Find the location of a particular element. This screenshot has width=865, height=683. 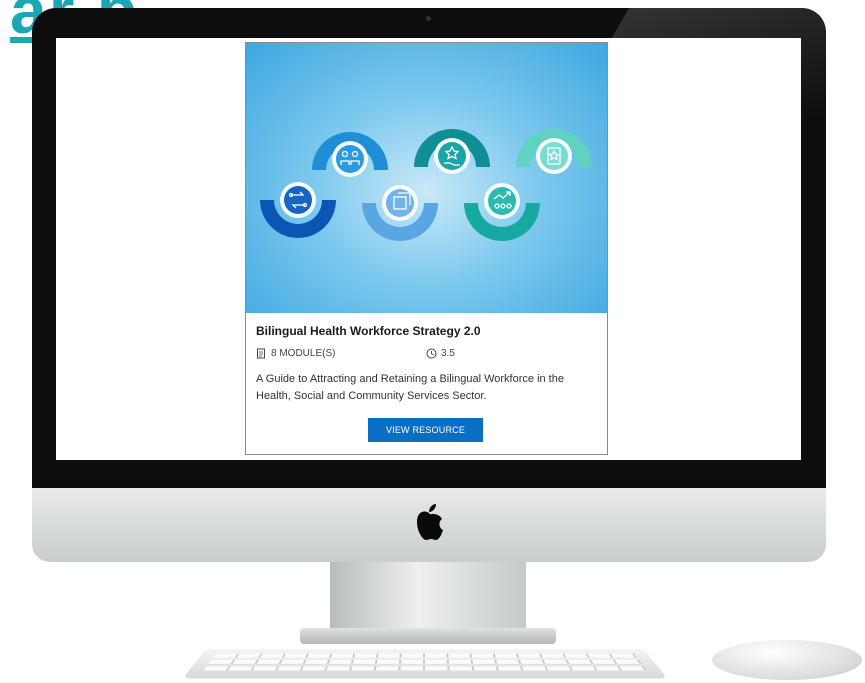

view-resource-button: VIEW RESOURCE is located at coordinates (425, 430).